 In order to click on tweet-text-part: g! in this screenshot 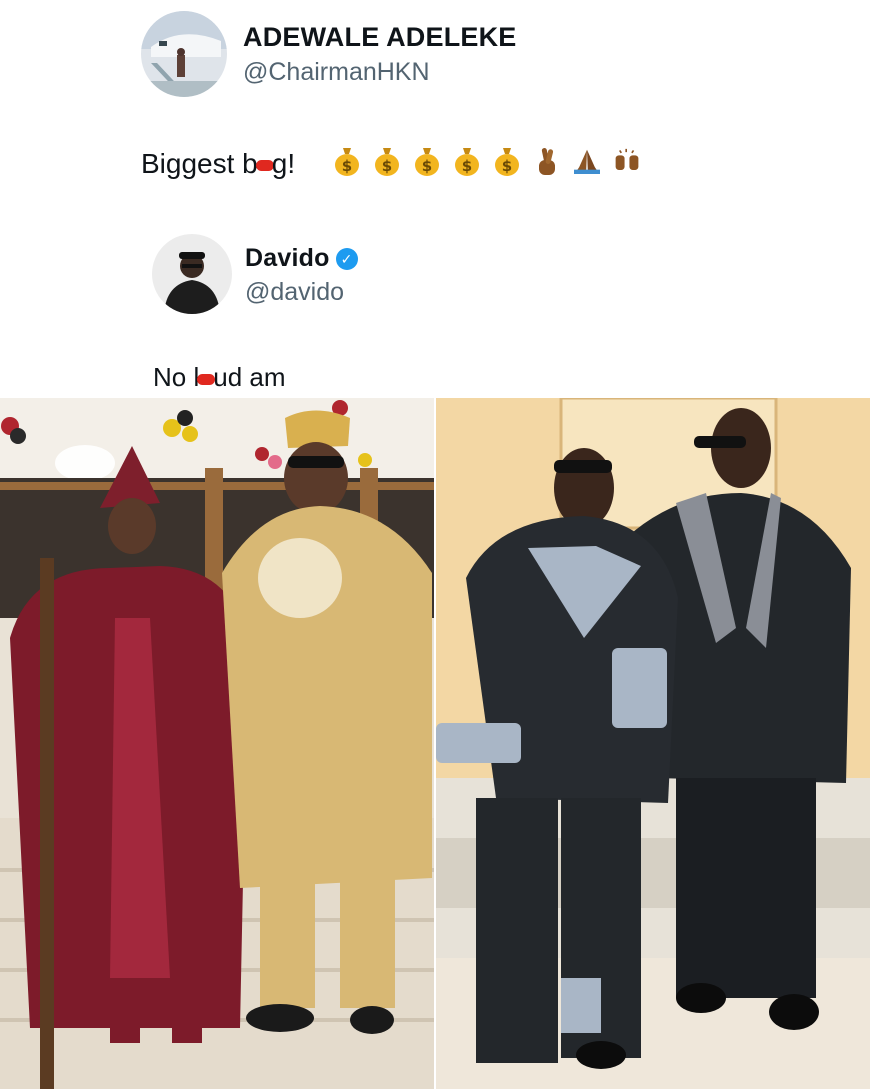, I will do `click(283, 163)`.